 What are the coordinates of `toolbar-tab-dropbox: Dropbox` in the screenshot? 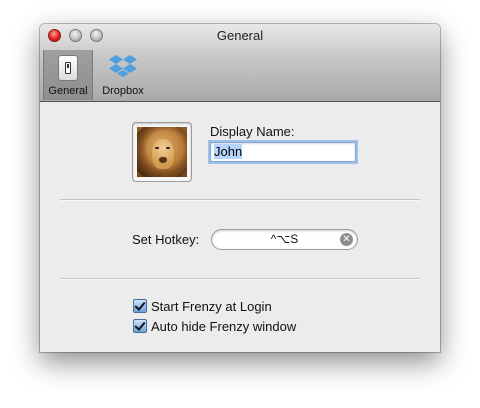 It's located at (123, 75).